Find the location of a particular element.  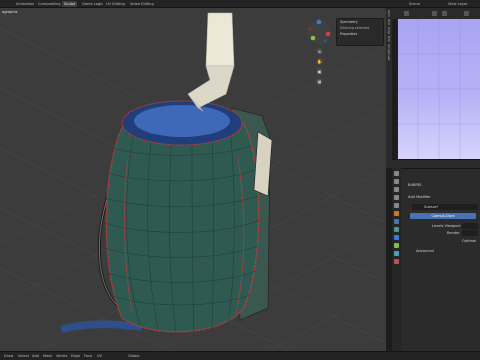

constraints-tab-icon is located at coordinates (396, 245).